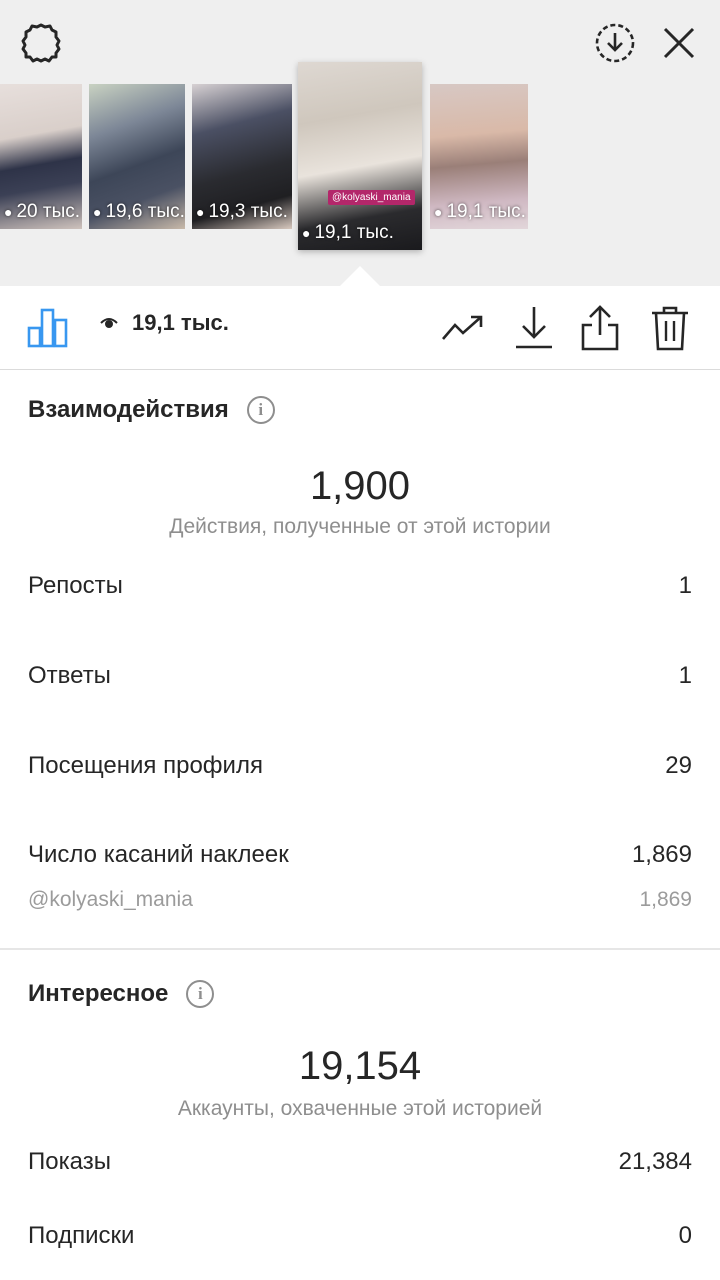 This screenshot has width=720, height=1280. Describe the element at coordinates (109, 323) in the screenshot. I see `eye-icon` at that location.